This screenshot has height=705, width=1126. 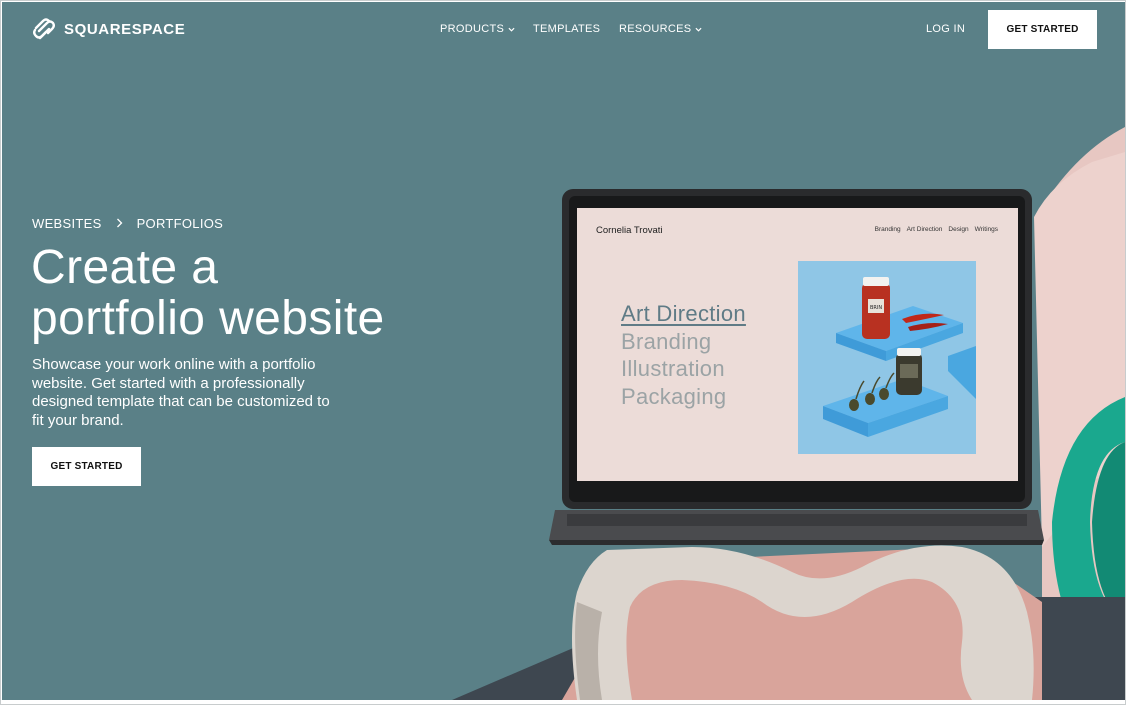 What do you see at coordinates (655, 29) in the screenshot?
I see `nav-resources-label: RESOURCES` at bounding box center [655, 29].